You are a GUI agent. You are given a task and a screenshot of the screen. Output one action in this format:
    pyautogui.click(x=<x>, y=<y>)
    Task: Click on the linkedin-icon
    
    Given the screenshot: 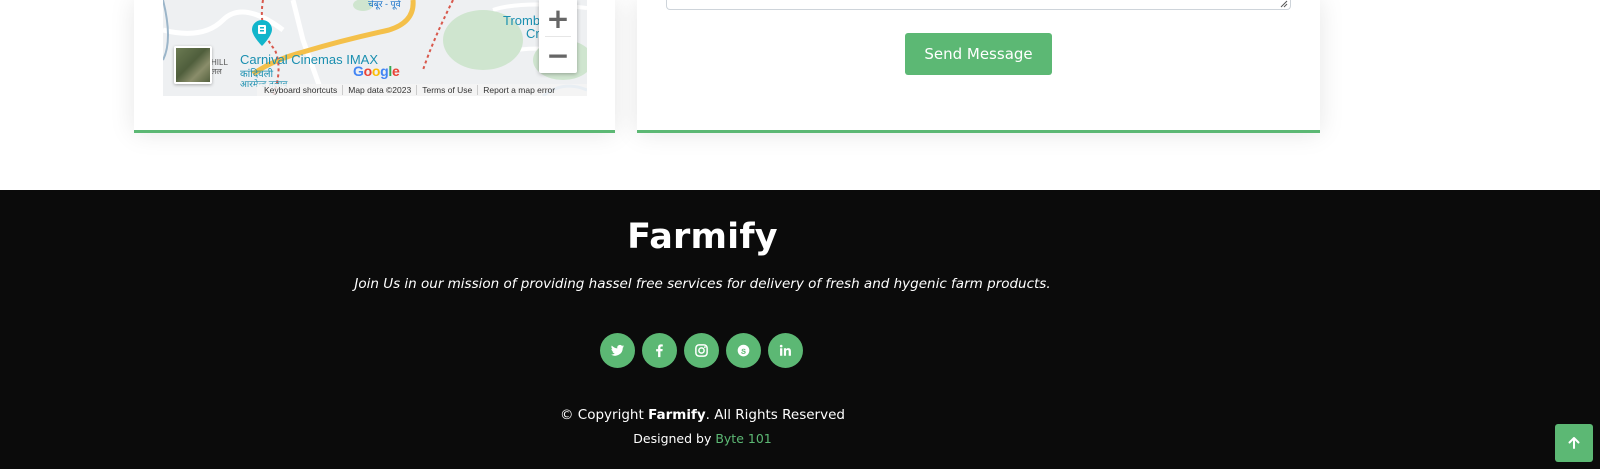 What is the action you would take?
    pyautogui.click(x=785, y=350)
    